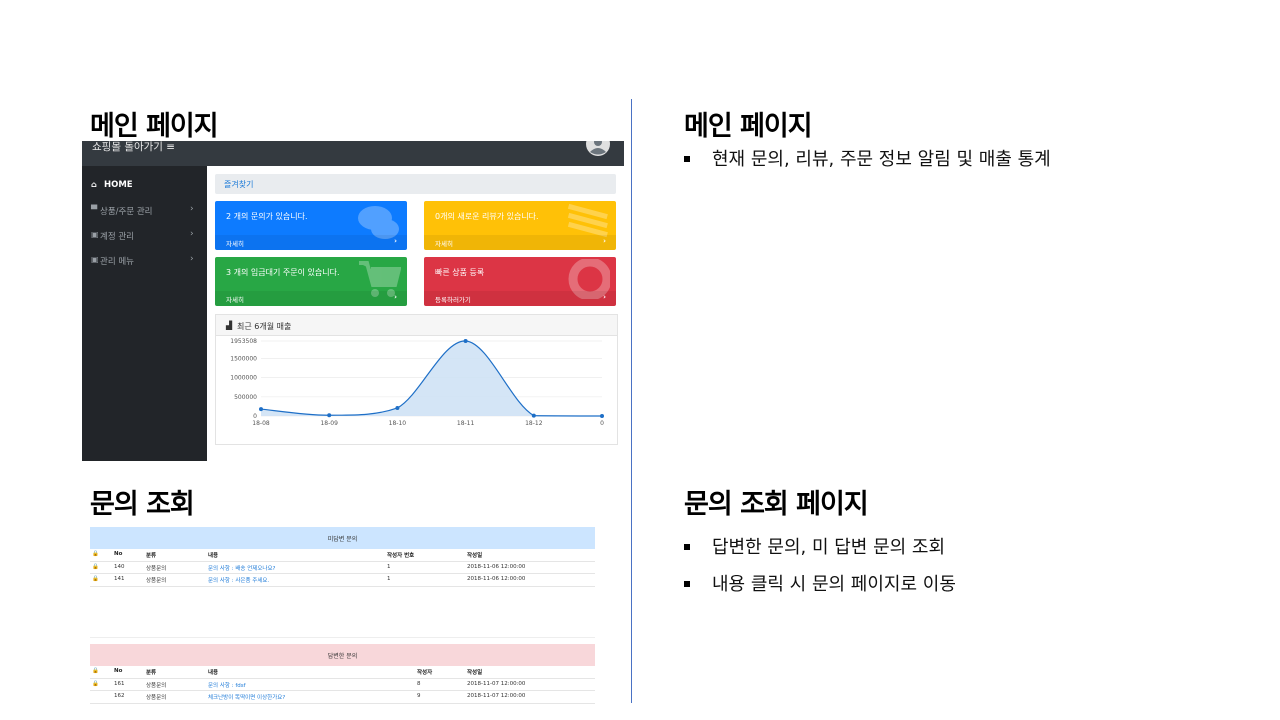 The width and height of the screenshot is (1280, 720). Describe the element at coordinates (241, 568) in the screenshot. I see `inquiry-link: 문의 사항 : 배송 언제오나요?` at that location.